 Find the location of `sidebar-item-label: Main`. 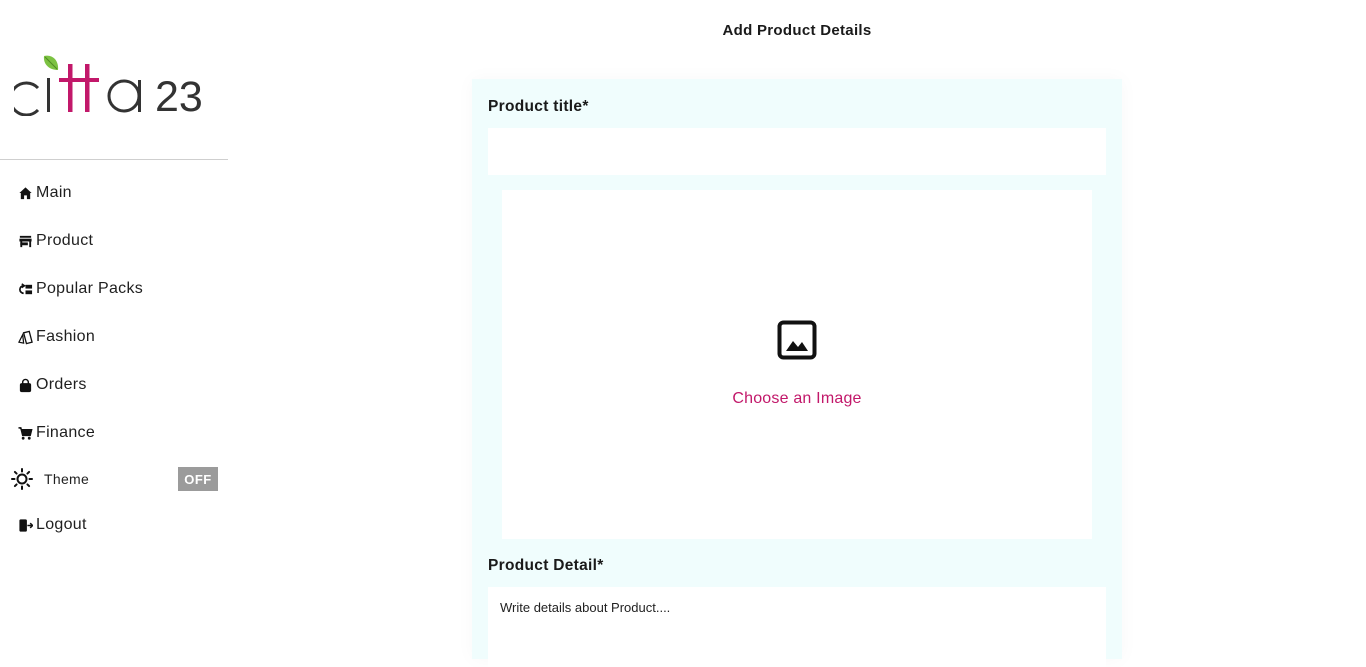

sidebar-item-label: Main is located at coordinates (54, 192).